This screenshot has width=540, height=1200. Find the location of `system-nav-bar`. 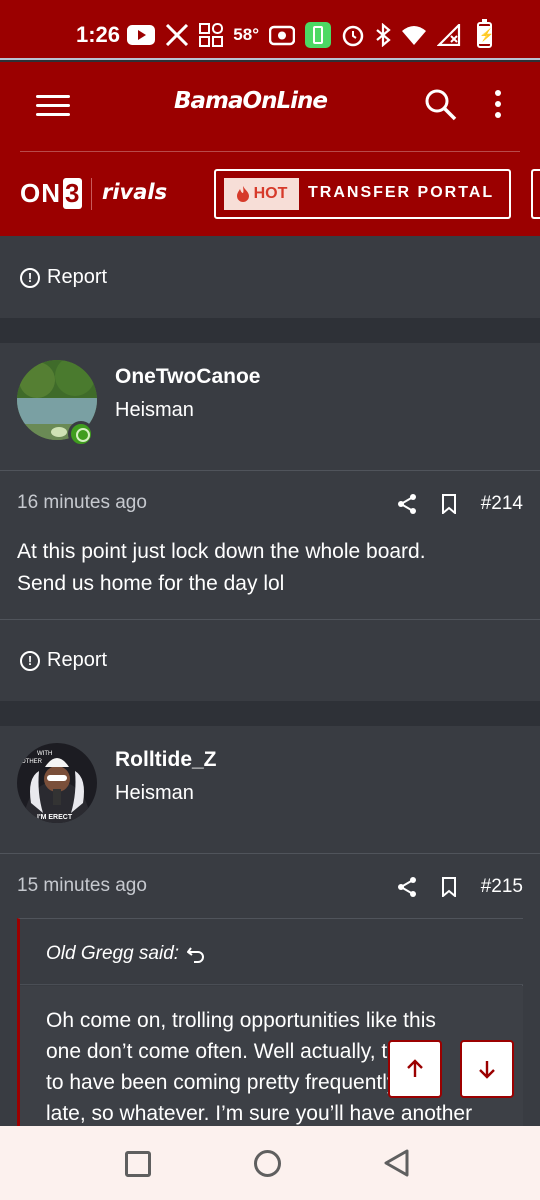

system-nav-bar is located at coordinates (270, 1163).